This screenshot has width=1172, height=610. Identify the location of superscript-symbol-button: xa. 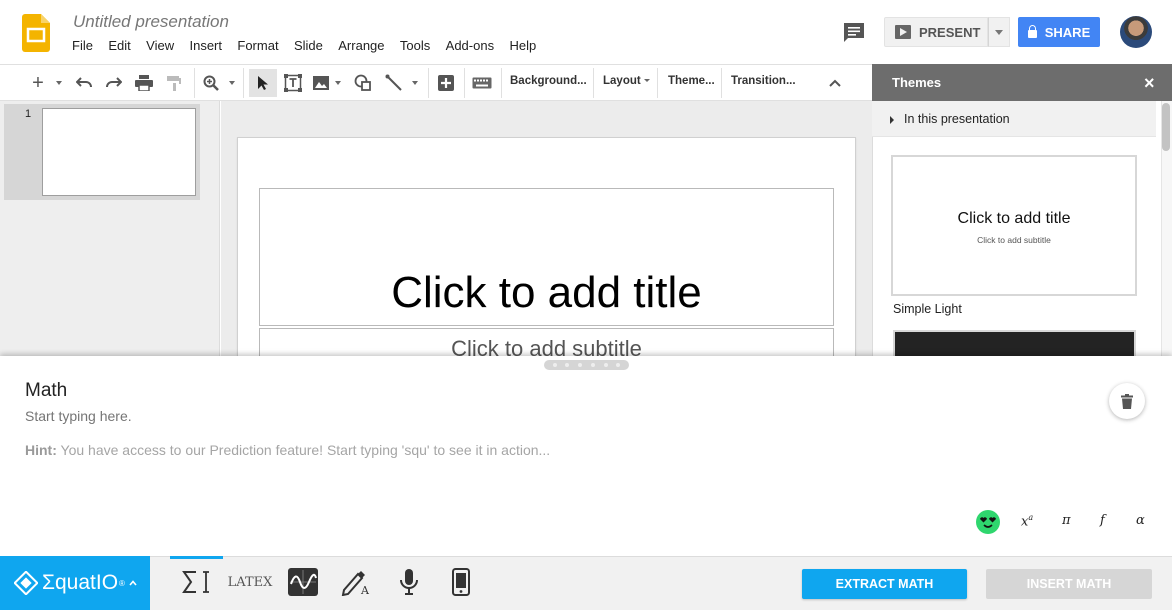
(1027, 521).